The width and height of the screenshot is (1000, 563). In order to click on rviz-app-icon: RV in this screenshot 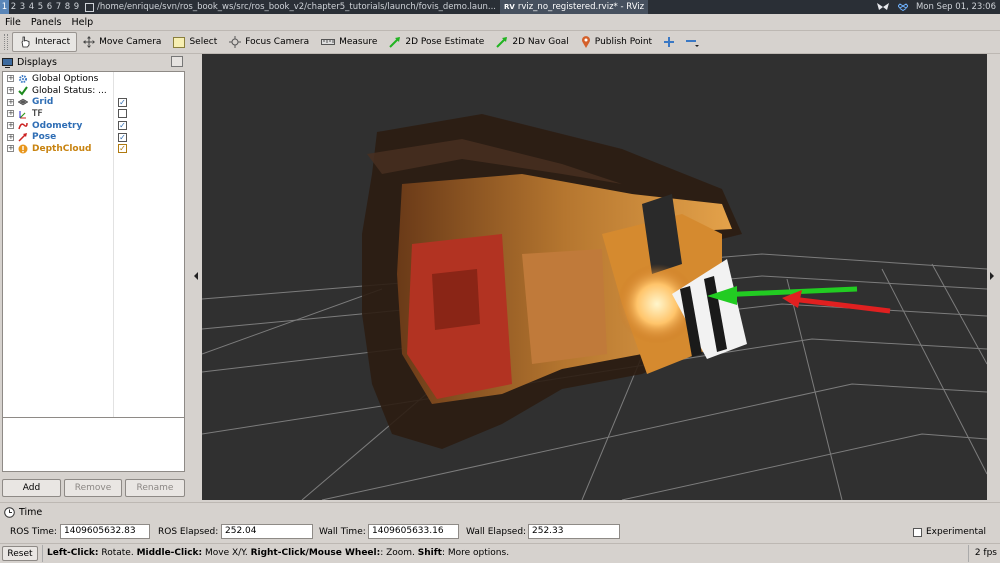, I will do `click(509, 7)`.